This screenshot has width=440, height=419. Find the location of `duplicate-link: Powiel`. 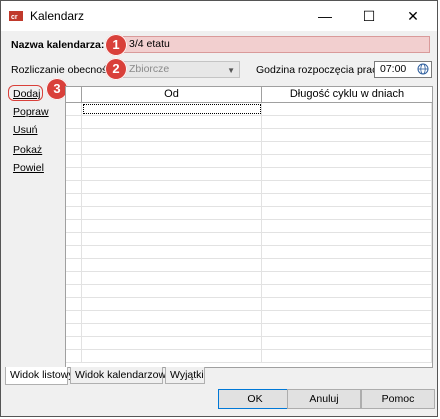

duplicate-link: Powiel is located at coordinates (28, 168).